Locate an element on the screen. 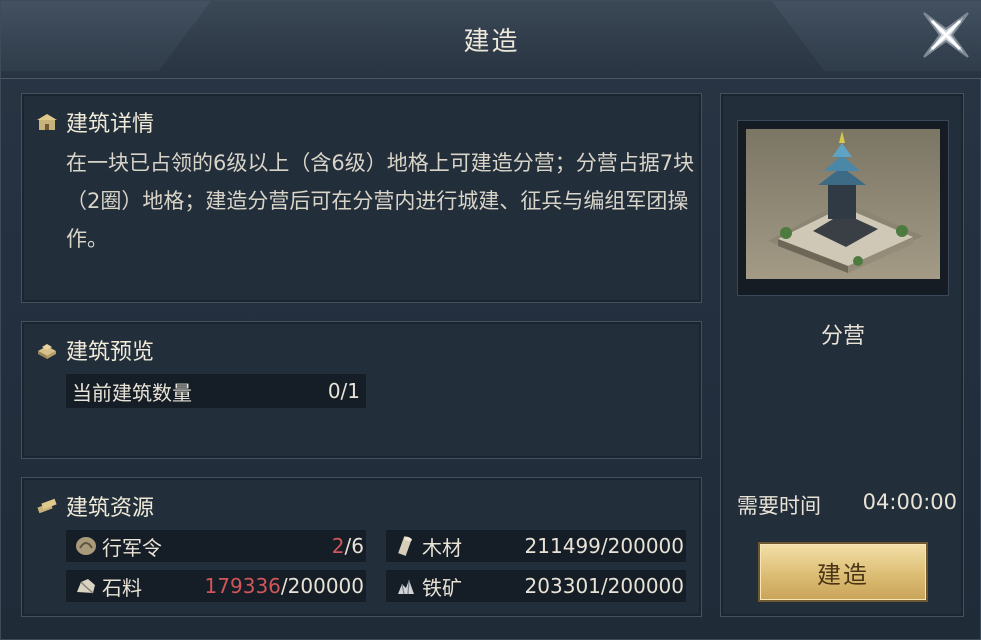 This screenshot has width=981, height=640. resource-amount: 179336/200000 is located at coordinates (284, 586).